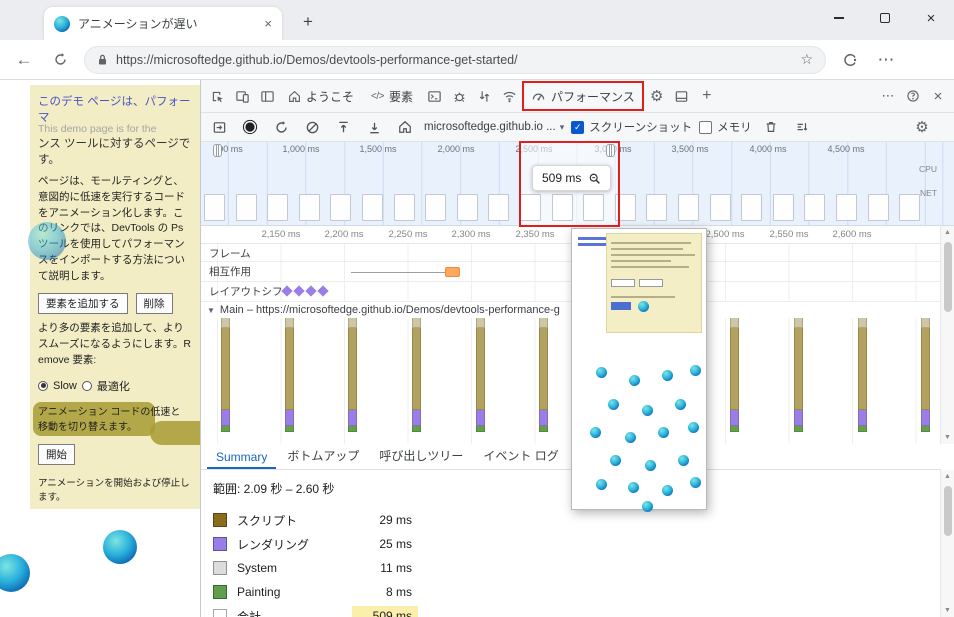  I want to click on ruler-tick-label: 2,550 ms, so click(789, 234).